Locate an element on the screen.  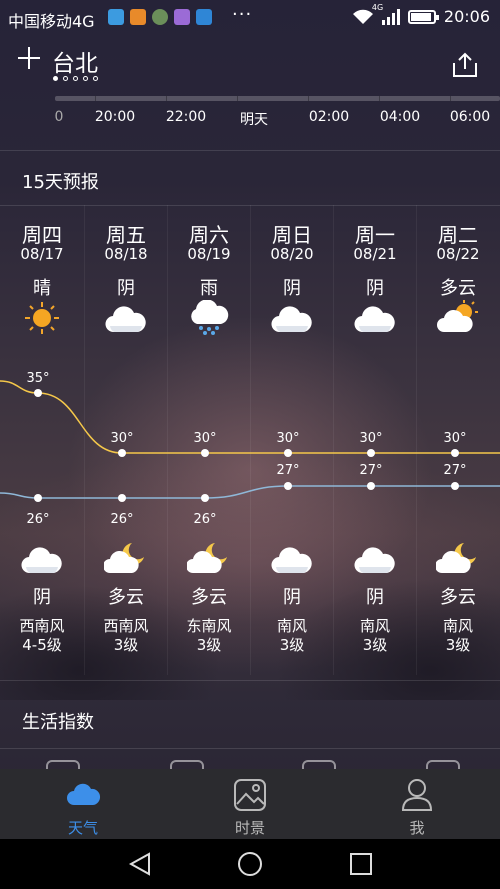
more-notifications-icon: ··· is located at coordinates (242, 14).